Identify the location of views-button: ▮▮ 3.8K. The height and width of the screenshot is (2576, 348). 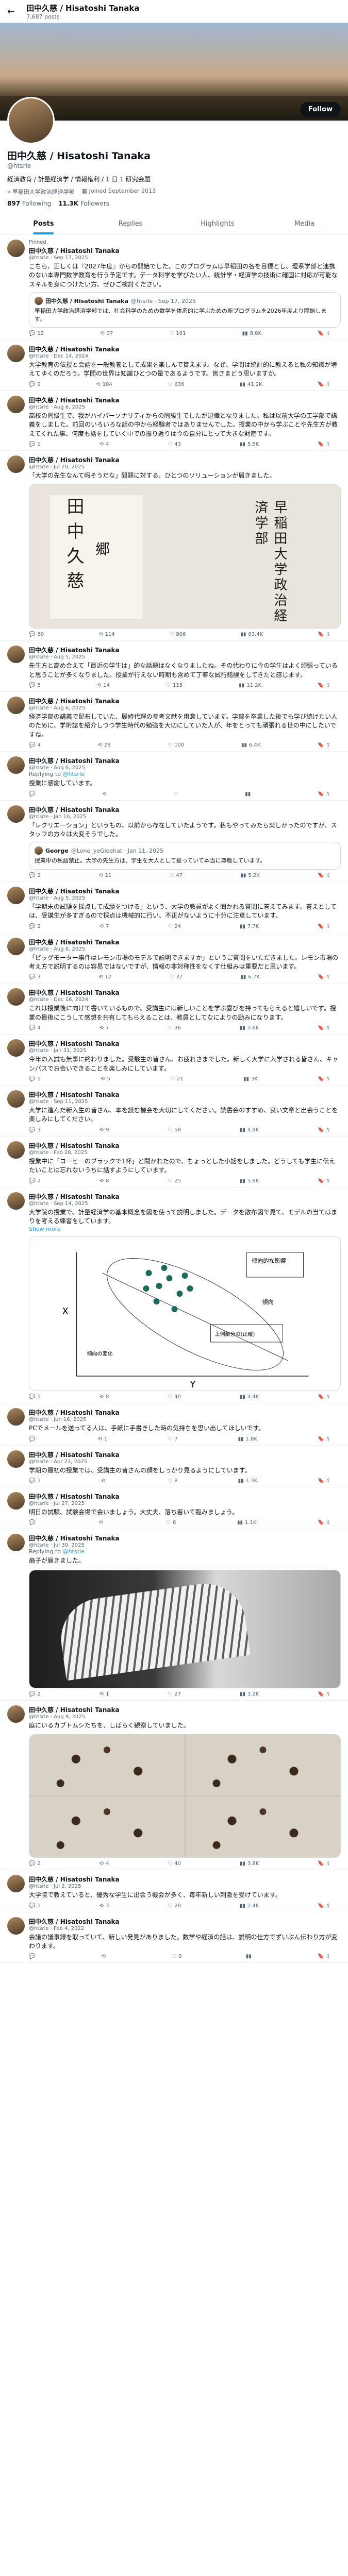
(249, 1864).